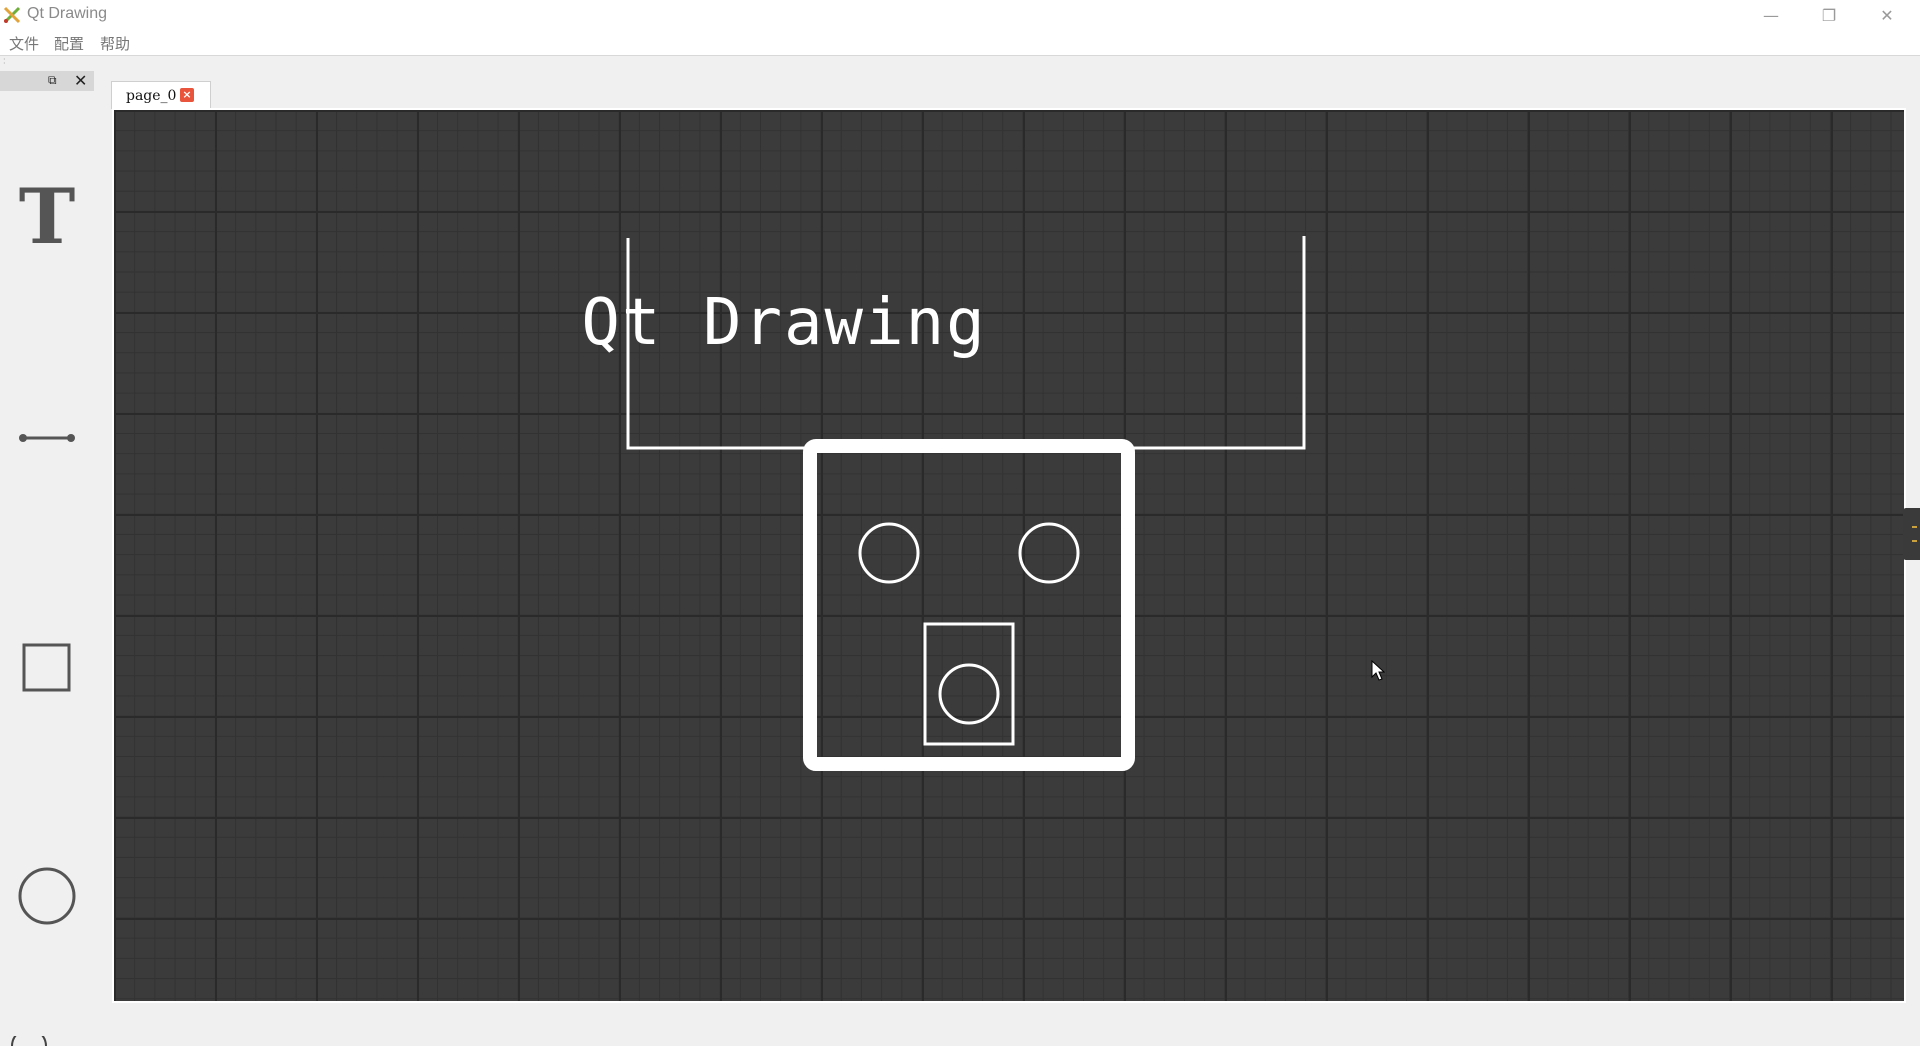 The width and height of the screenshot is (1920, 1046). Describe the element at coordinates (1378, 670) in the screenshot. I see `mouse-cursor-icon` at that location.